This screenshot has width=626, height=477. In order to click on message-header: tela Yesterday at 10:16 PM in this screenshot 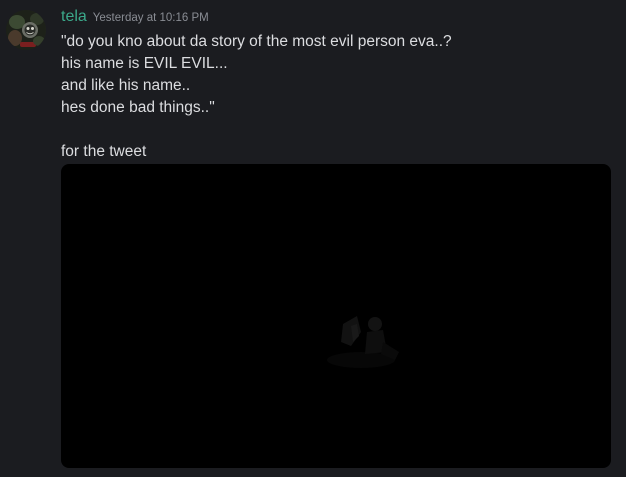, I will do `click(135, 19)`.